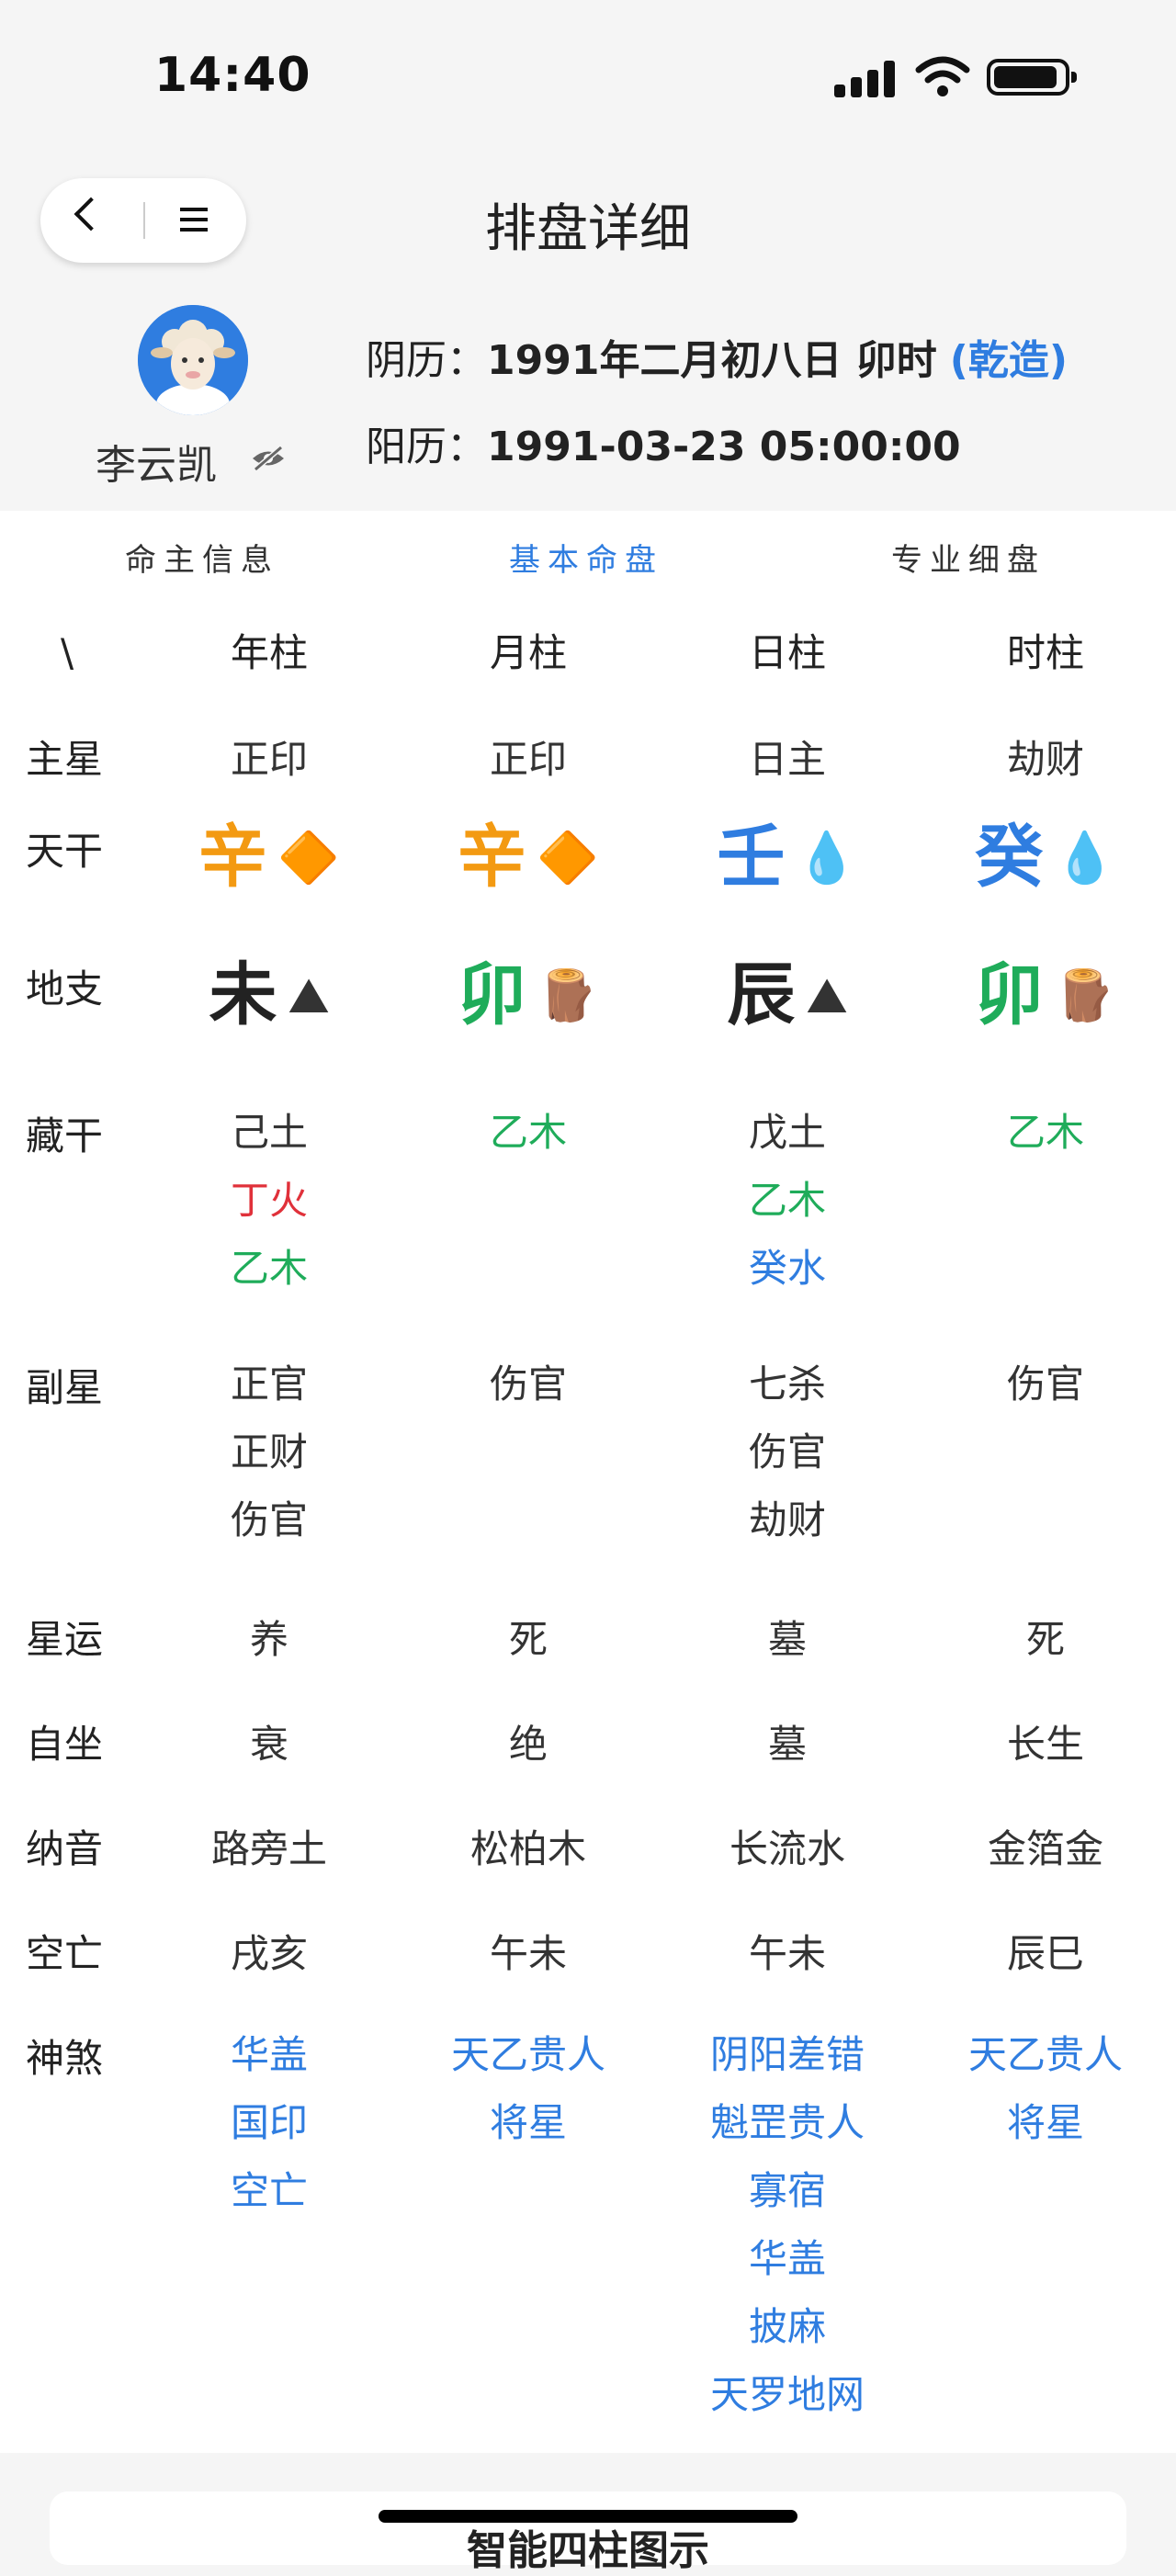  What do you see at coordinates (528, 1744) in the screenshot?
I see `zizuo-cell: 绝` at bounding box center [528, 1744].